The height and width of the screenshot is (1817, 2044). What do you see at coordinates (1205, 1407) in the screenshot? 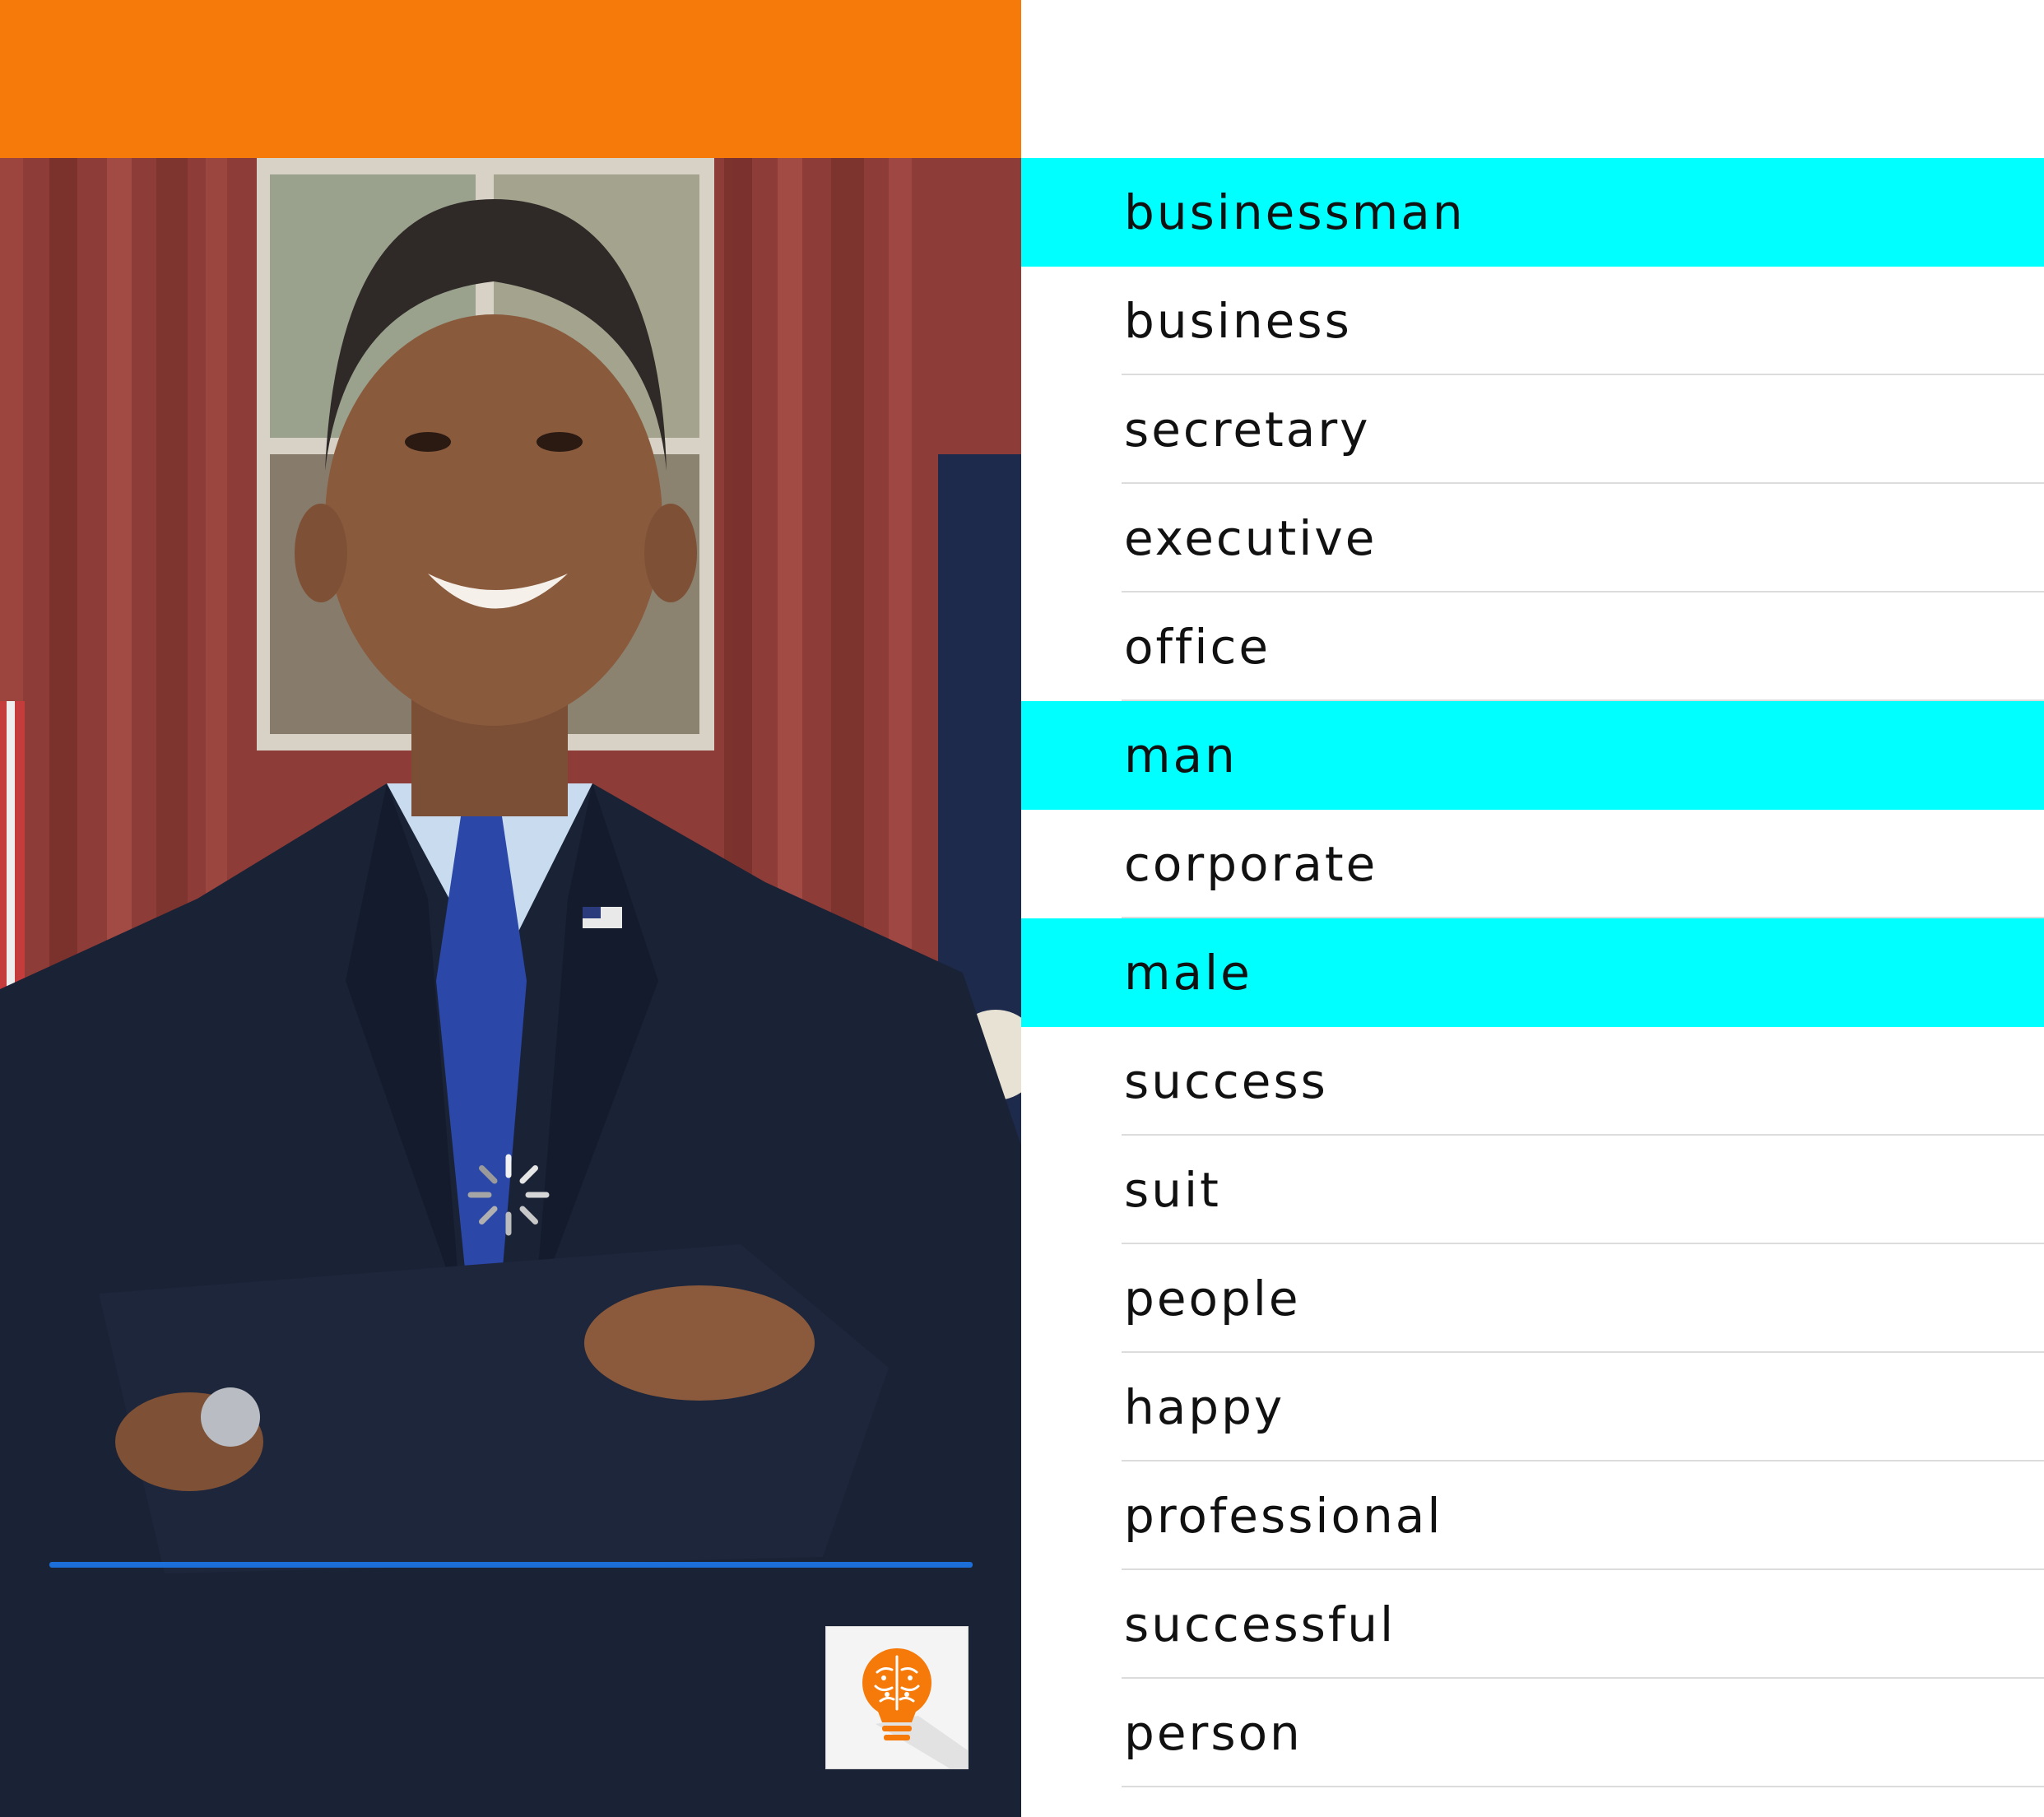
I see `tag-label: happy` at bounding box center [1205, 1407].